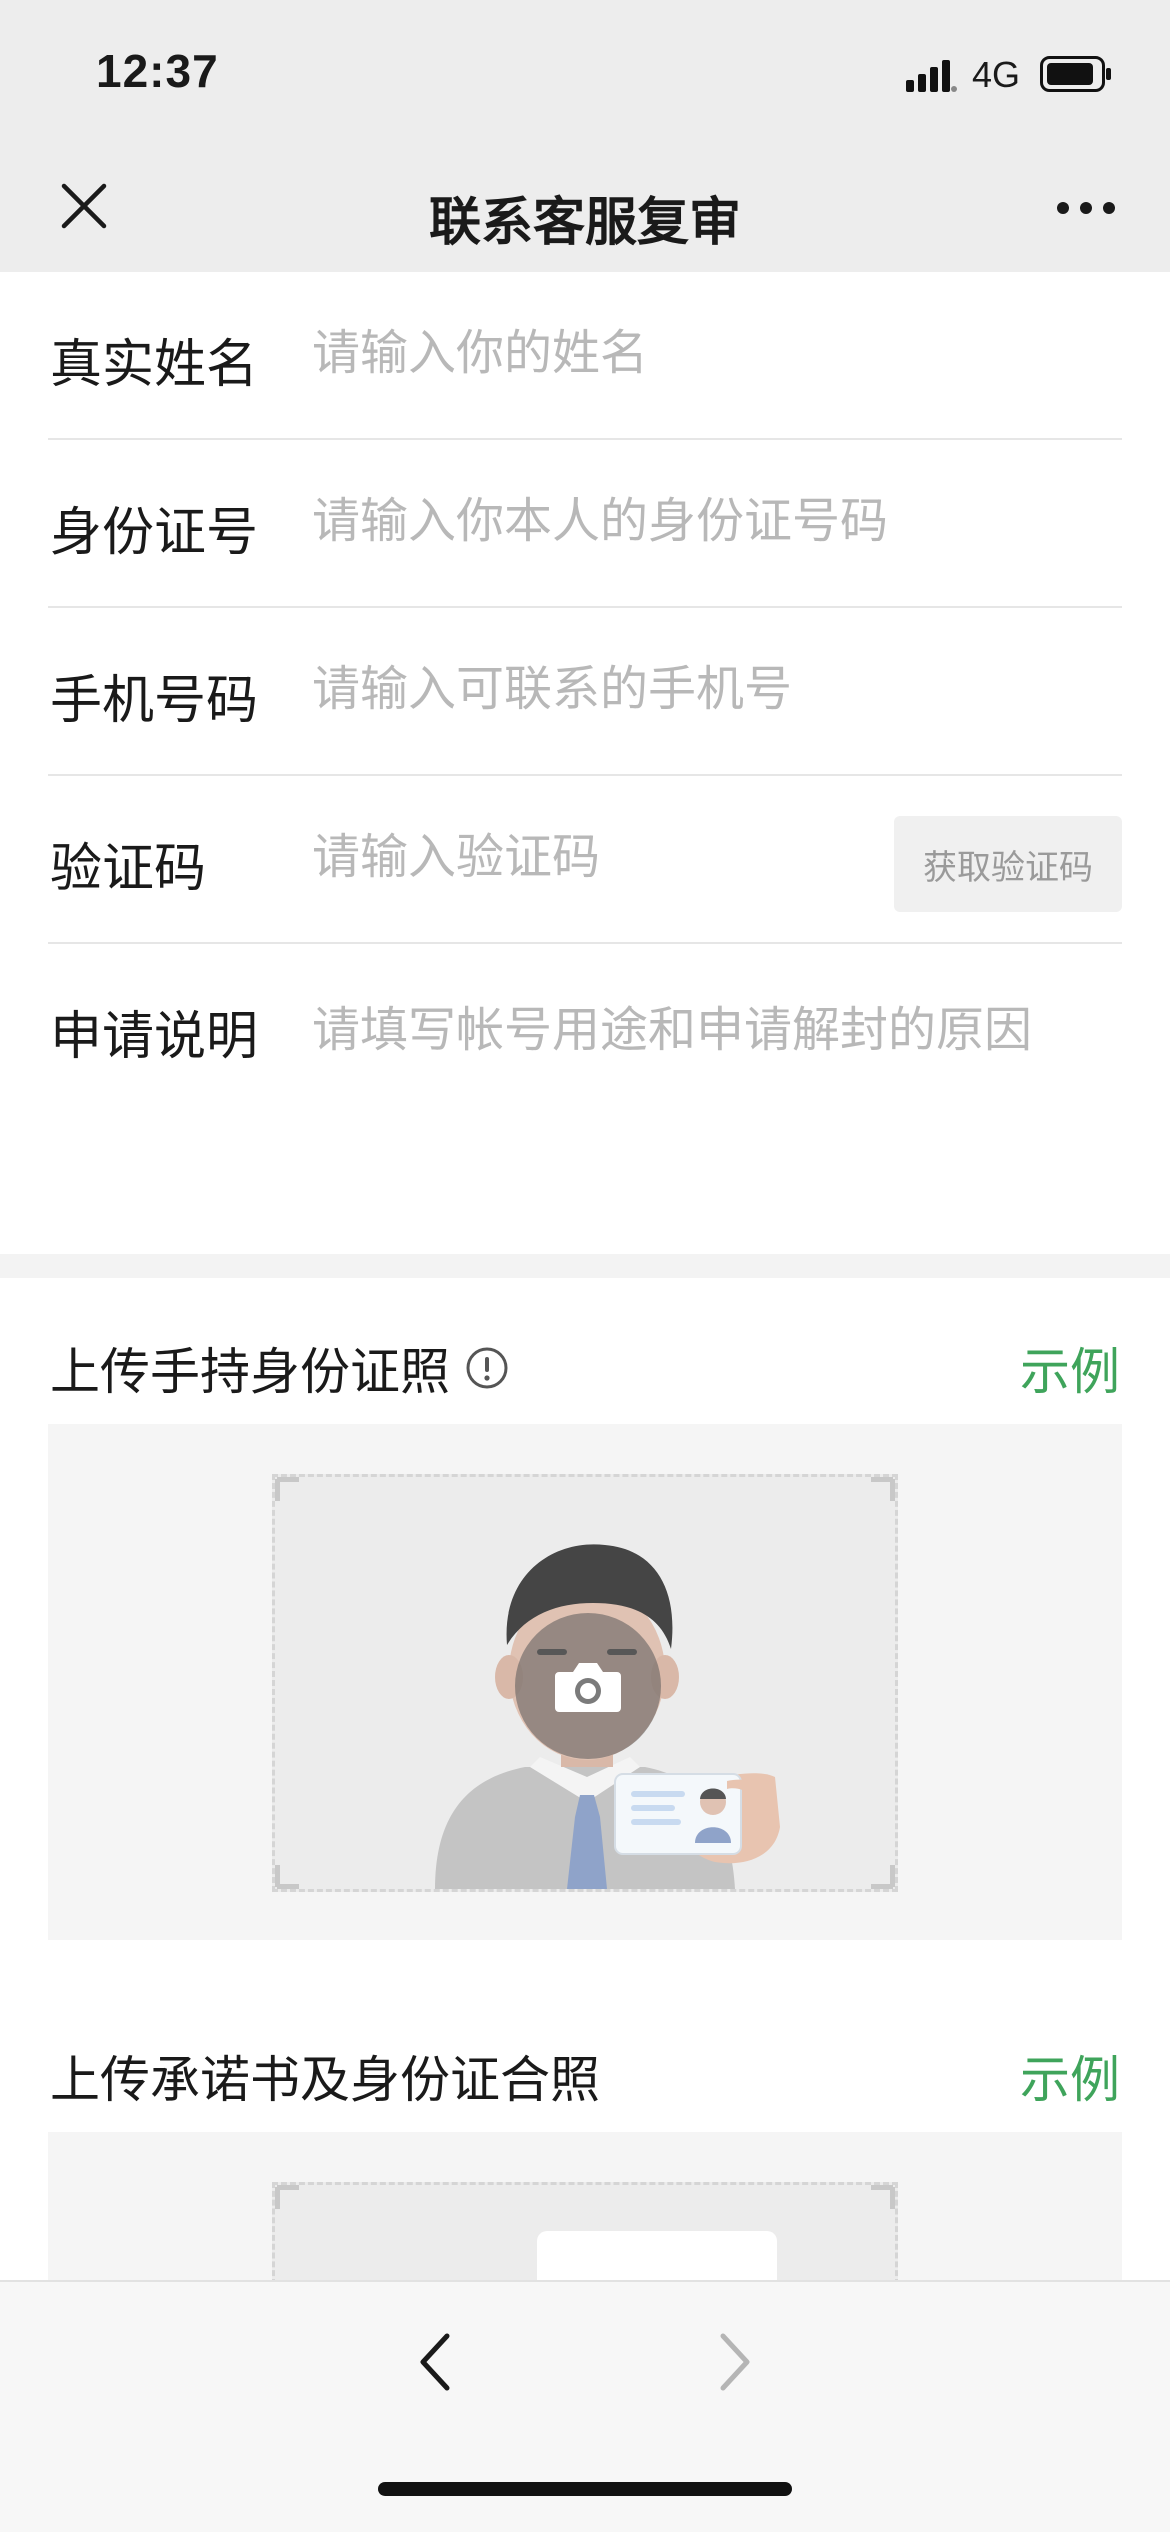 The height and width of the screenshot is (2532, 1170). What do you see at coordinates (722, 1100) in the screenshot?
I see `reason-textarea` at bounding box center [722, 1100].